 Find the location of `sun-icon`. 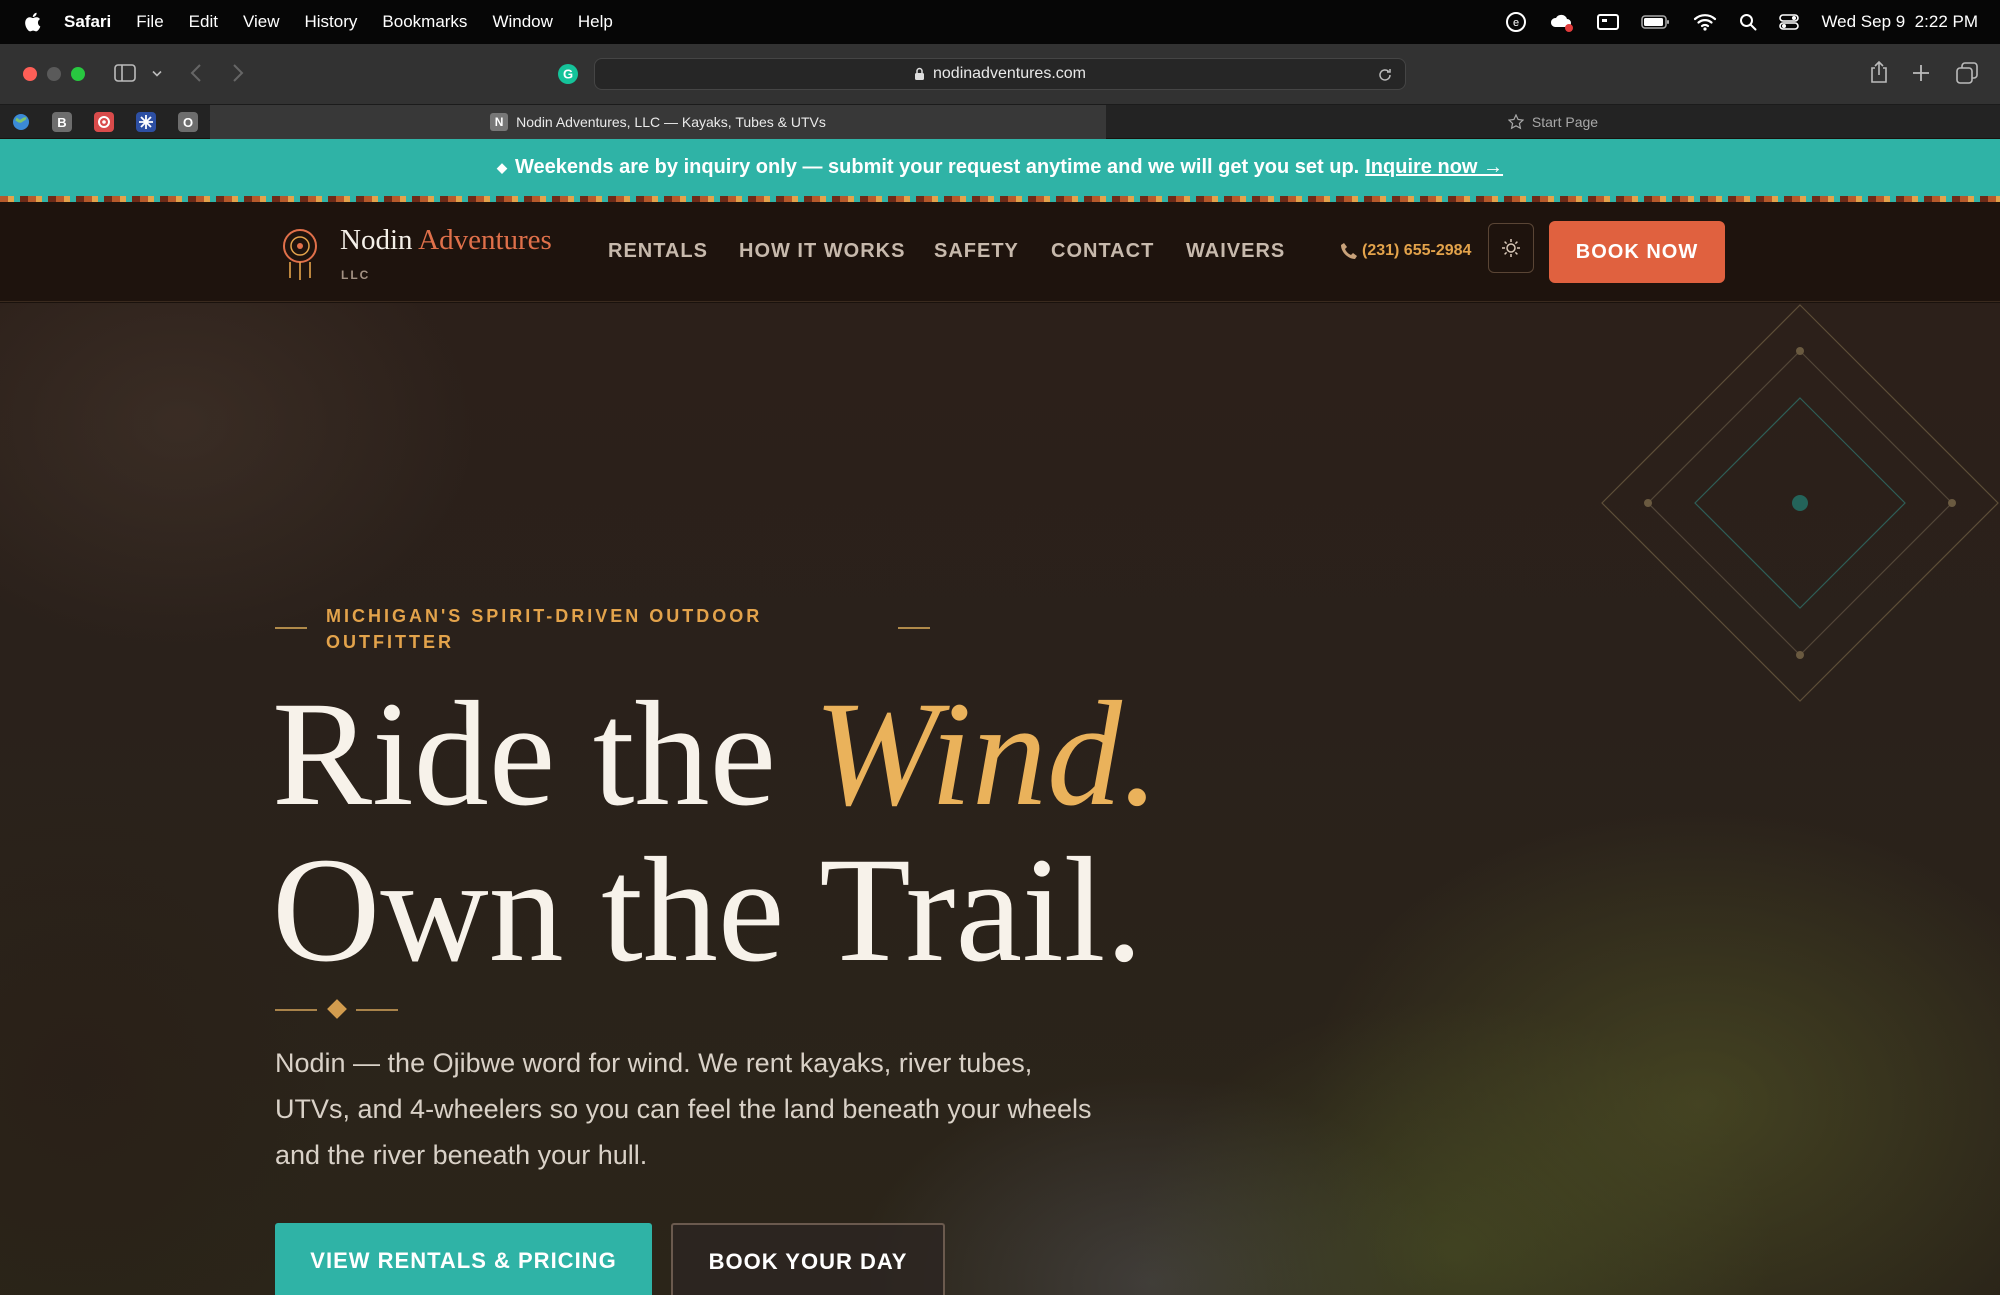

sun-icon is located at coordinates (1511, 248).